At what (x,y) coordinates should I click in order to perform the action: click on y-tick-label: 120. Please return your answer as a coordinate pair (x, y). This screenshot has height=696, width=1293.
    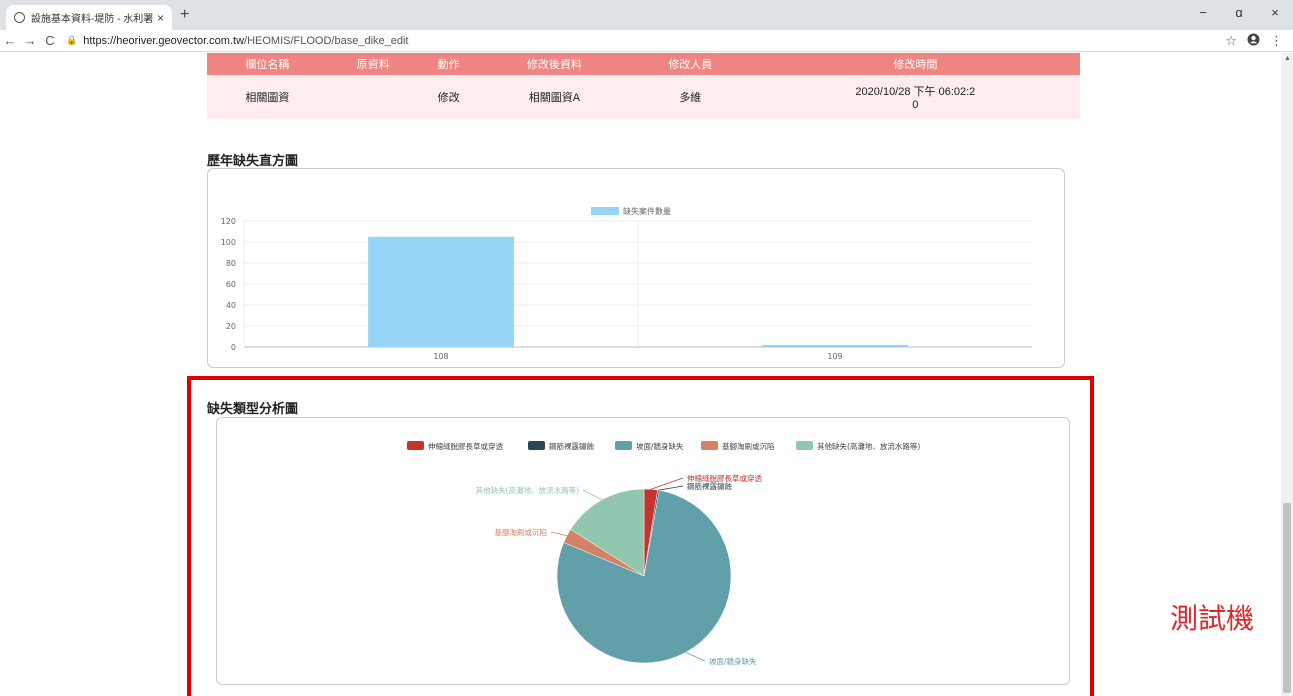
    Looking at the image, I should click on (228, 221).